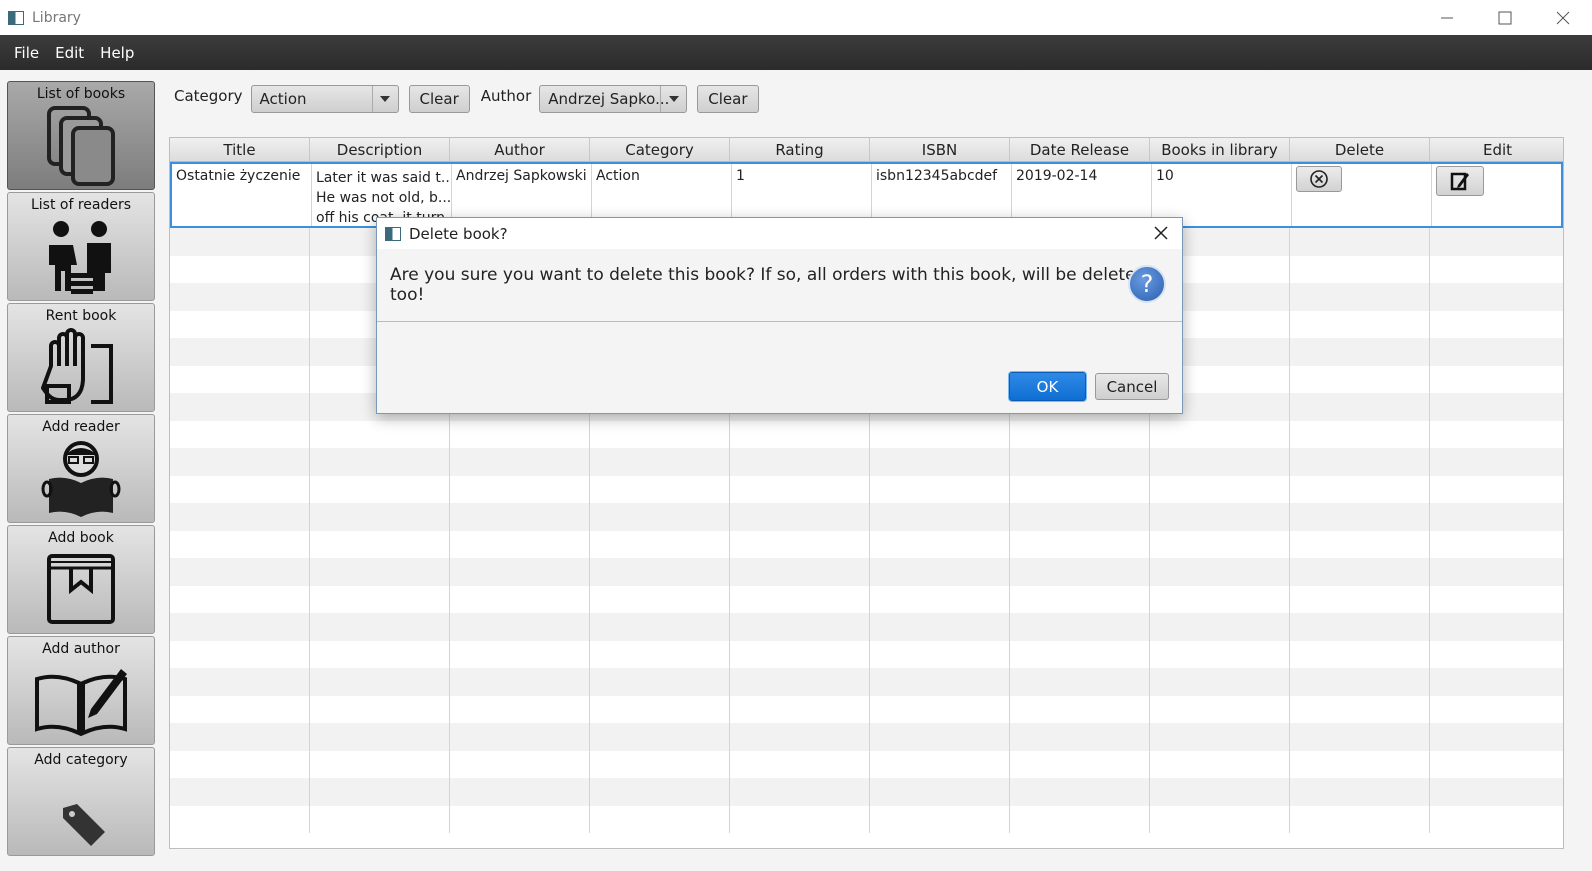 Image resolution: width=1592 pixels, height=871 pixels. Describe the element at coordinates (520, 149) in the screenshot. I see `column-header-author: Author` at that location.